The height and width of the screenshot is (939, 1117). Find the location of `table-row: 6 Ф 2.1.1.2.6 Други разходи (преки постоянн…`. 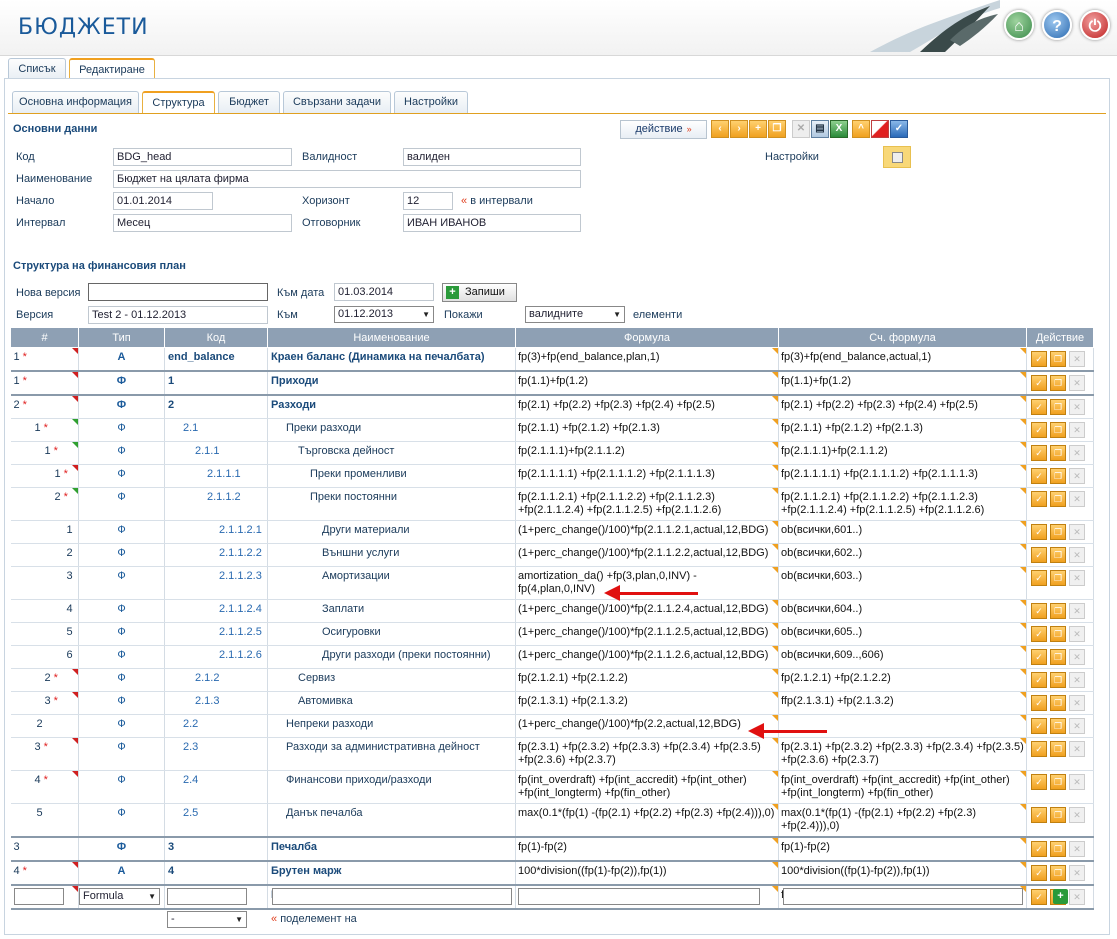

table-row: 6 Ф 2.1.1.2.6 Други разходи (преки постоянн… is located at coordinates (552, 657).